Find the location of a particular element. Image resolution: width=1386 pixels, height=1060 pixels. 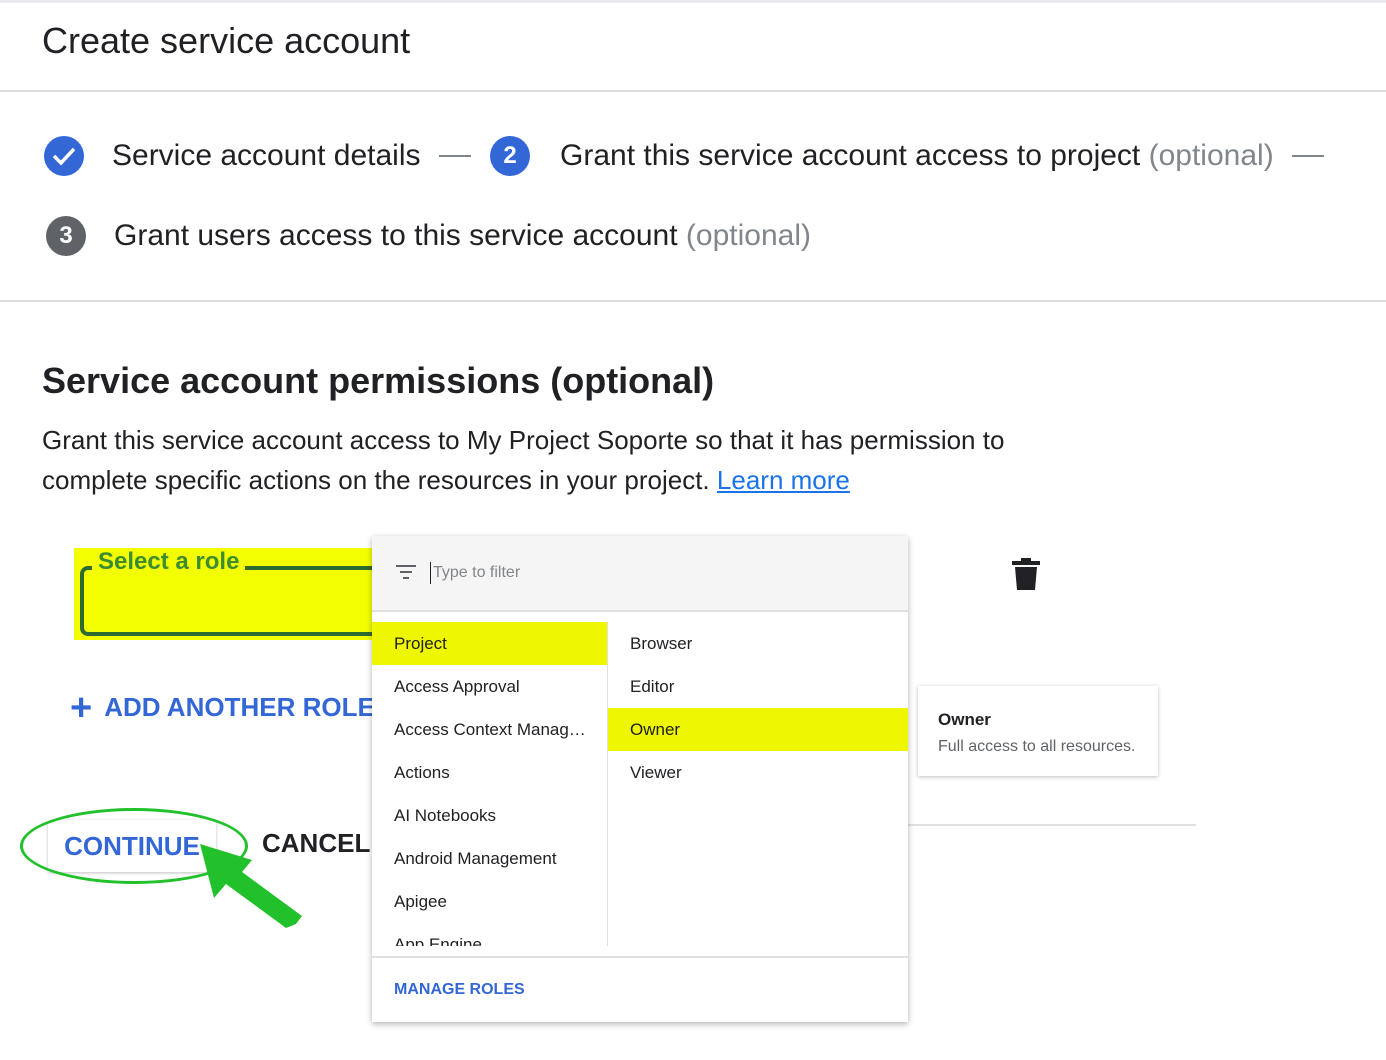

page-title: Create service account is located at coordinates (226, 40).